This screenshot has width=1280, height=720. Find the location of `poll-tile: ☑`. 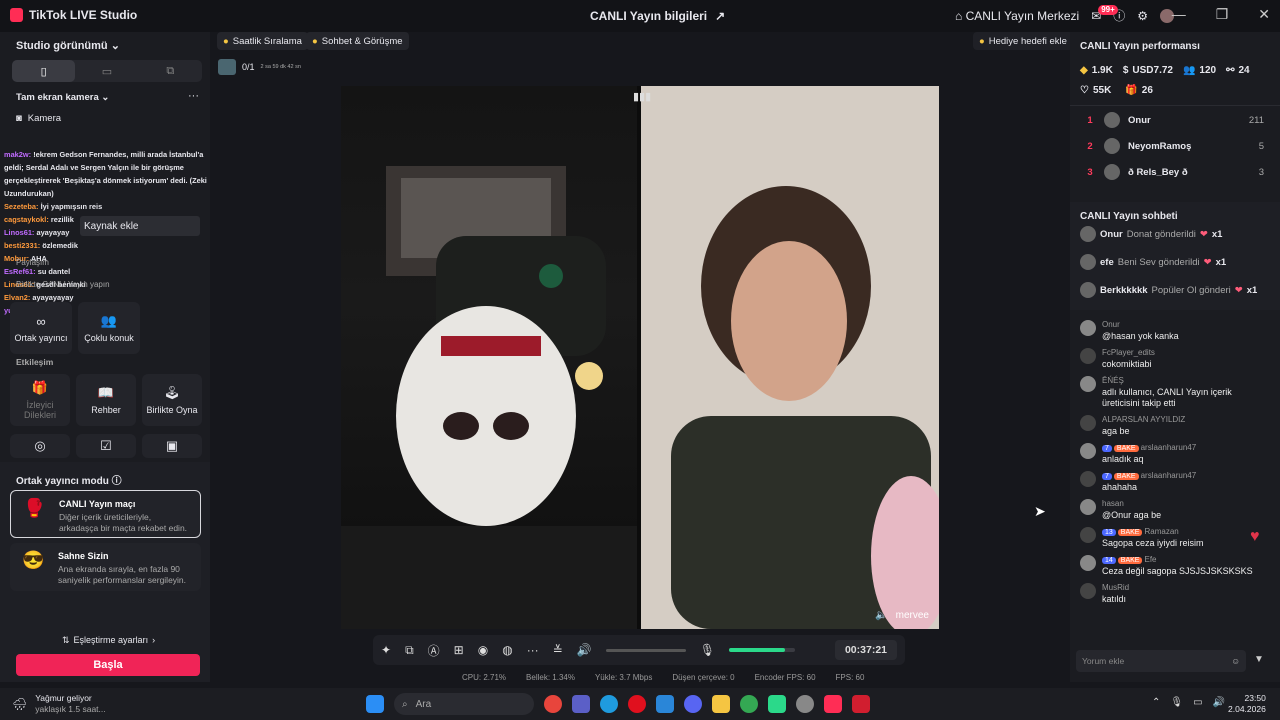

poll-tile: ☑ is located at coordinates (106, 446).